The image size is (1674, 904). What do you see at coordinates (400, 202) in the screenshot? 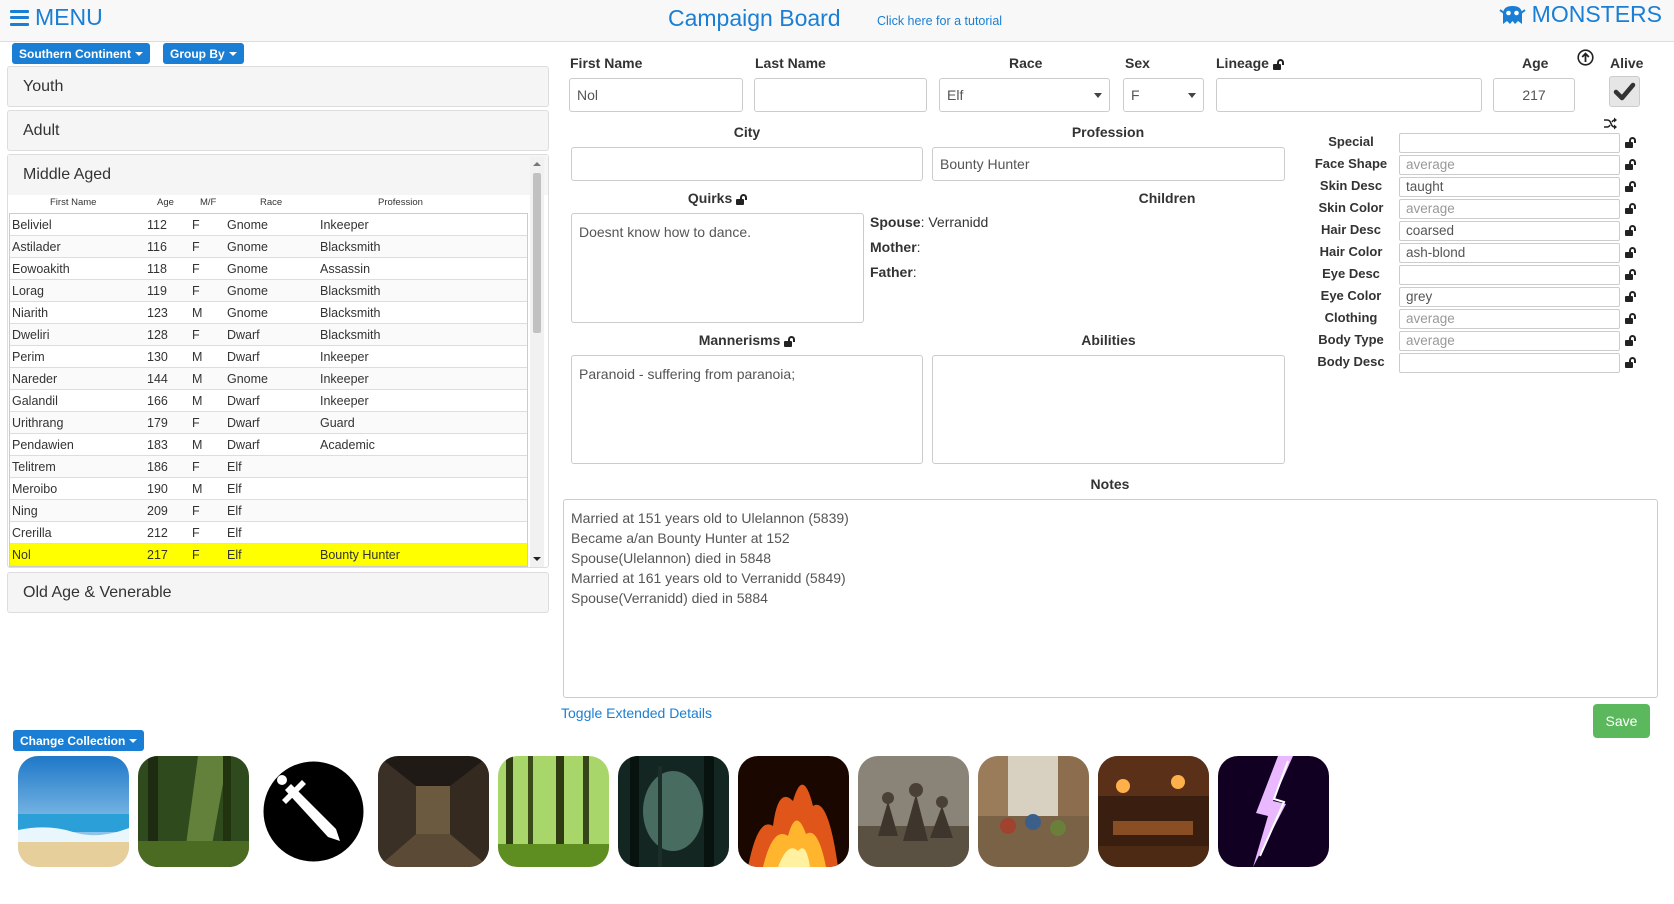
I see `column-header-profession: Profession` at bounding box center [400, 202].